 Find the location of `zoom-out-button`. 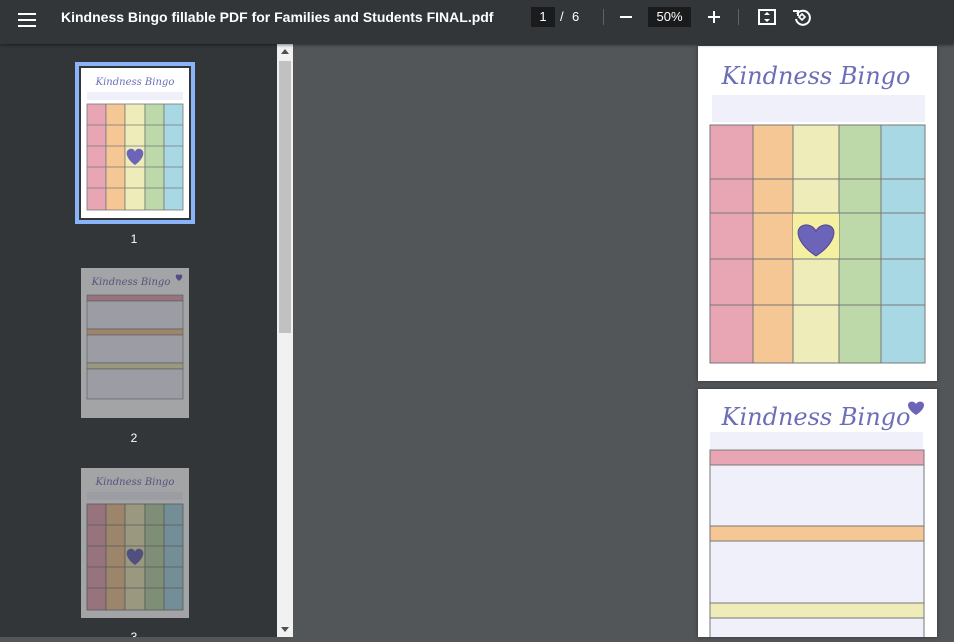

zoom-out-button is located at coordinates (626, 17).